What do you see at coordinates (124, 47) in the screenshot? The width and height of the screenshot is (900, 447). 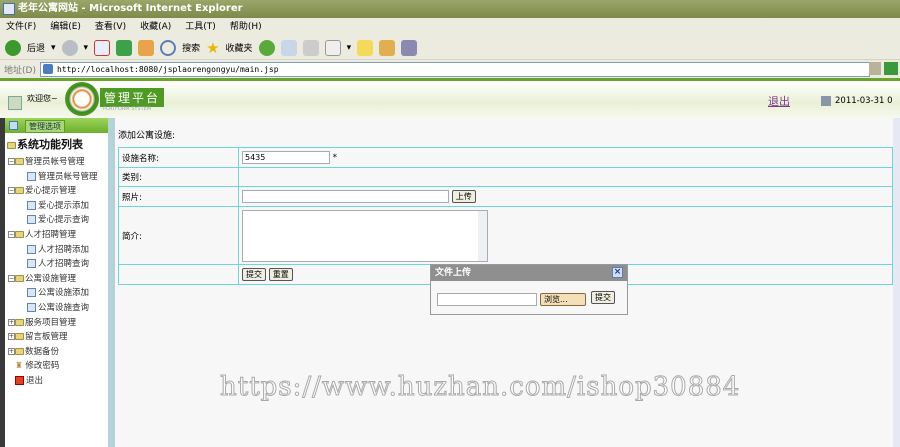 I see `refresh-icon` at bounding box center [124, 47].